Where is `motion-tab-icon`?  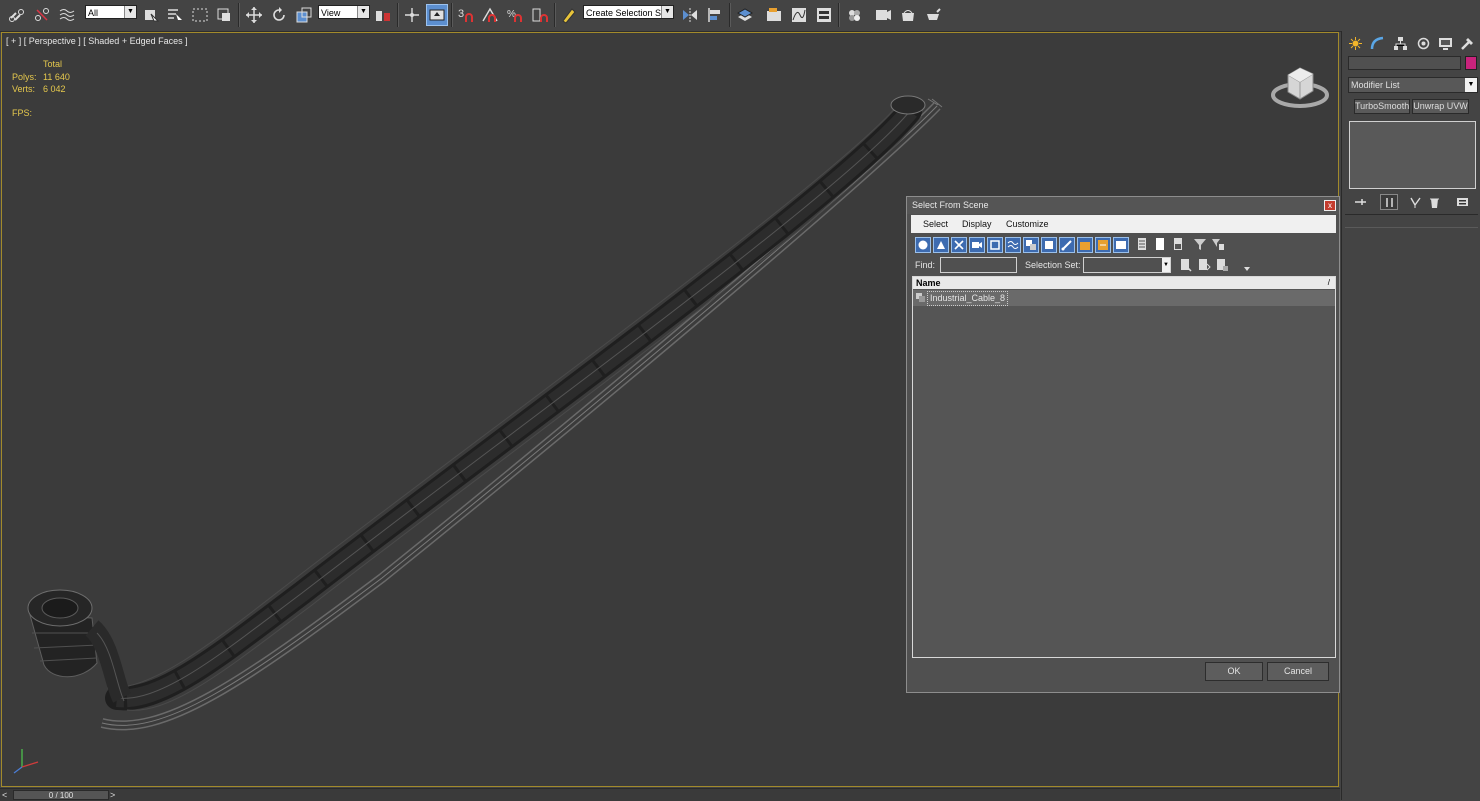
motion-tab-icon is located at coordinates (1423, 43).